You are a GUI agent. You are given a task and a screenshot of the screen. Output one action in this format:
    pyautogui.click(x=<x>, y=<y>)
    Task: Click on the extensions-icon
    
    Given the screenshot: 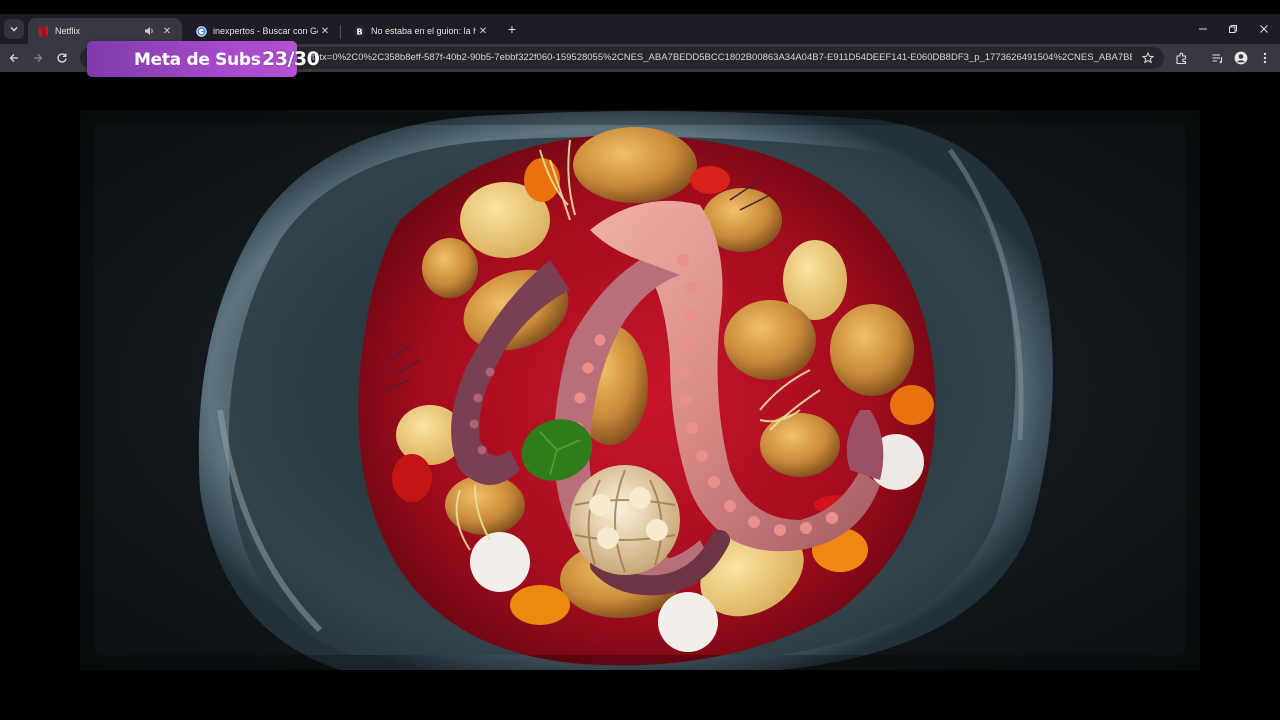 What is the action you would take?
    pyautogui.click(x=1181, y=58)
    